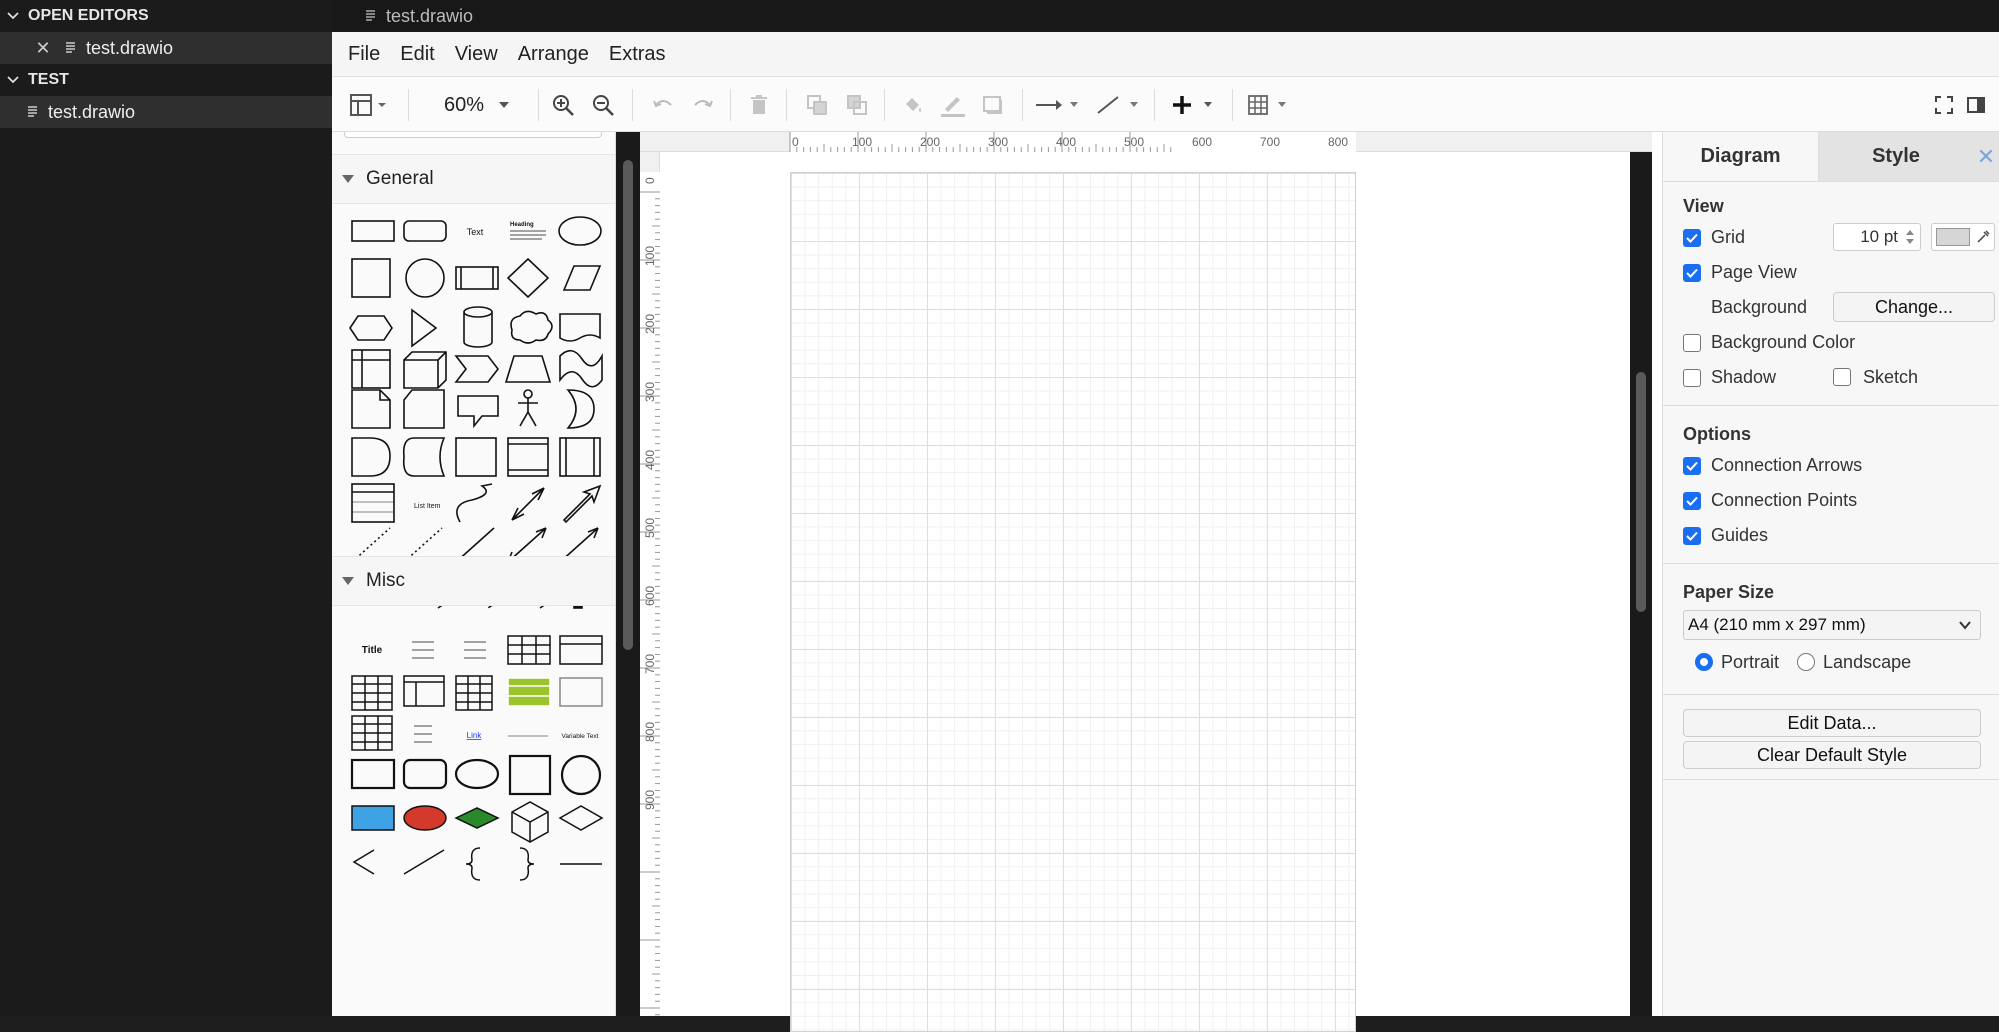  What do you see at coordinates (1744, 377) in the screenshot?
I see `shadow-label: Shadow` at bounding box center [1744, 377].